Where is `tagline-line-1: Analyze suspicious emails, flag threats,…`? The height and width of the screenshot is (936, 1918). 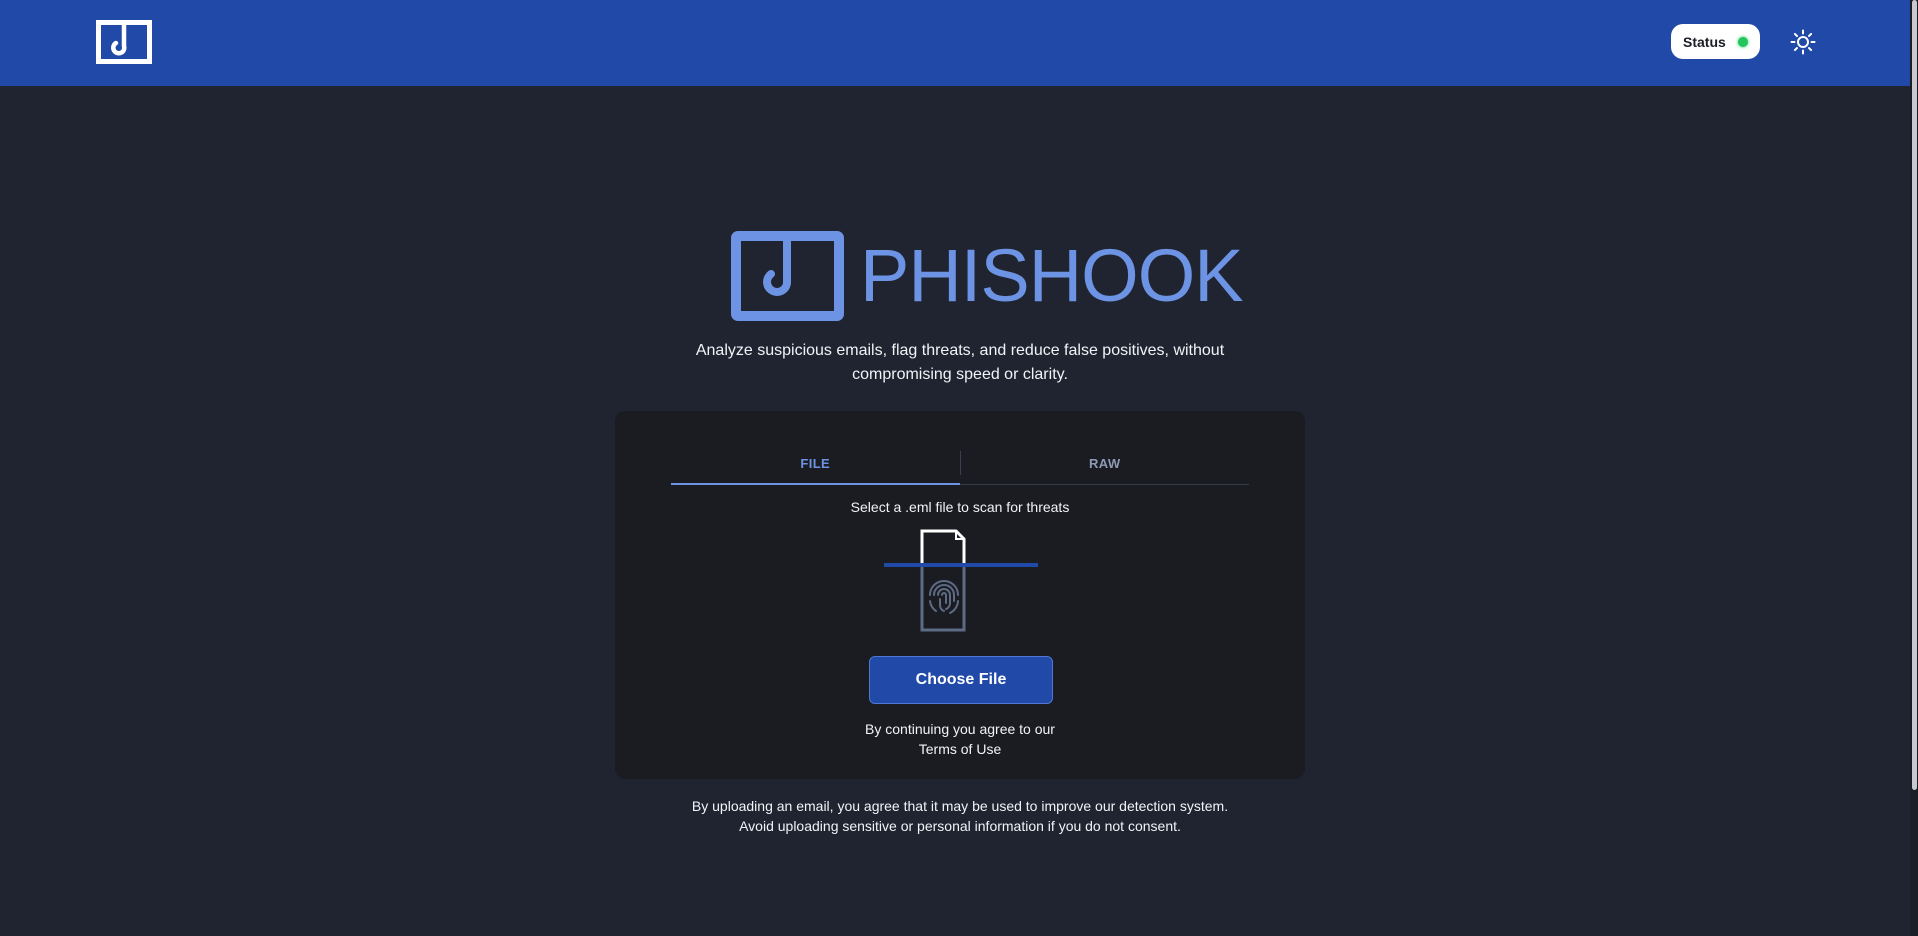 tagline-line-1: Analyze suspicious emails, flag threats,… is located at coordinates (960, 350).